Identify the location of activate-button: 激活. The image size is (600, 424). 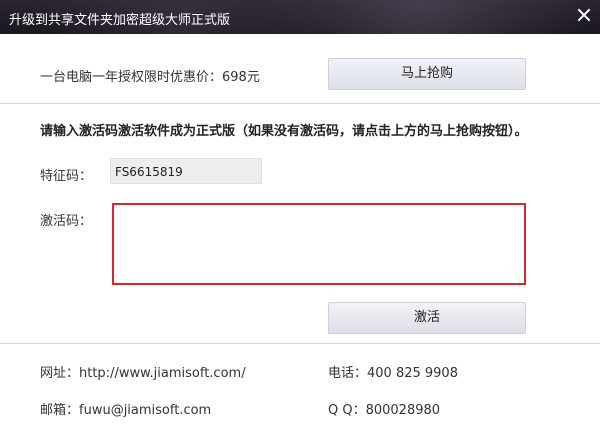
(427, 318).